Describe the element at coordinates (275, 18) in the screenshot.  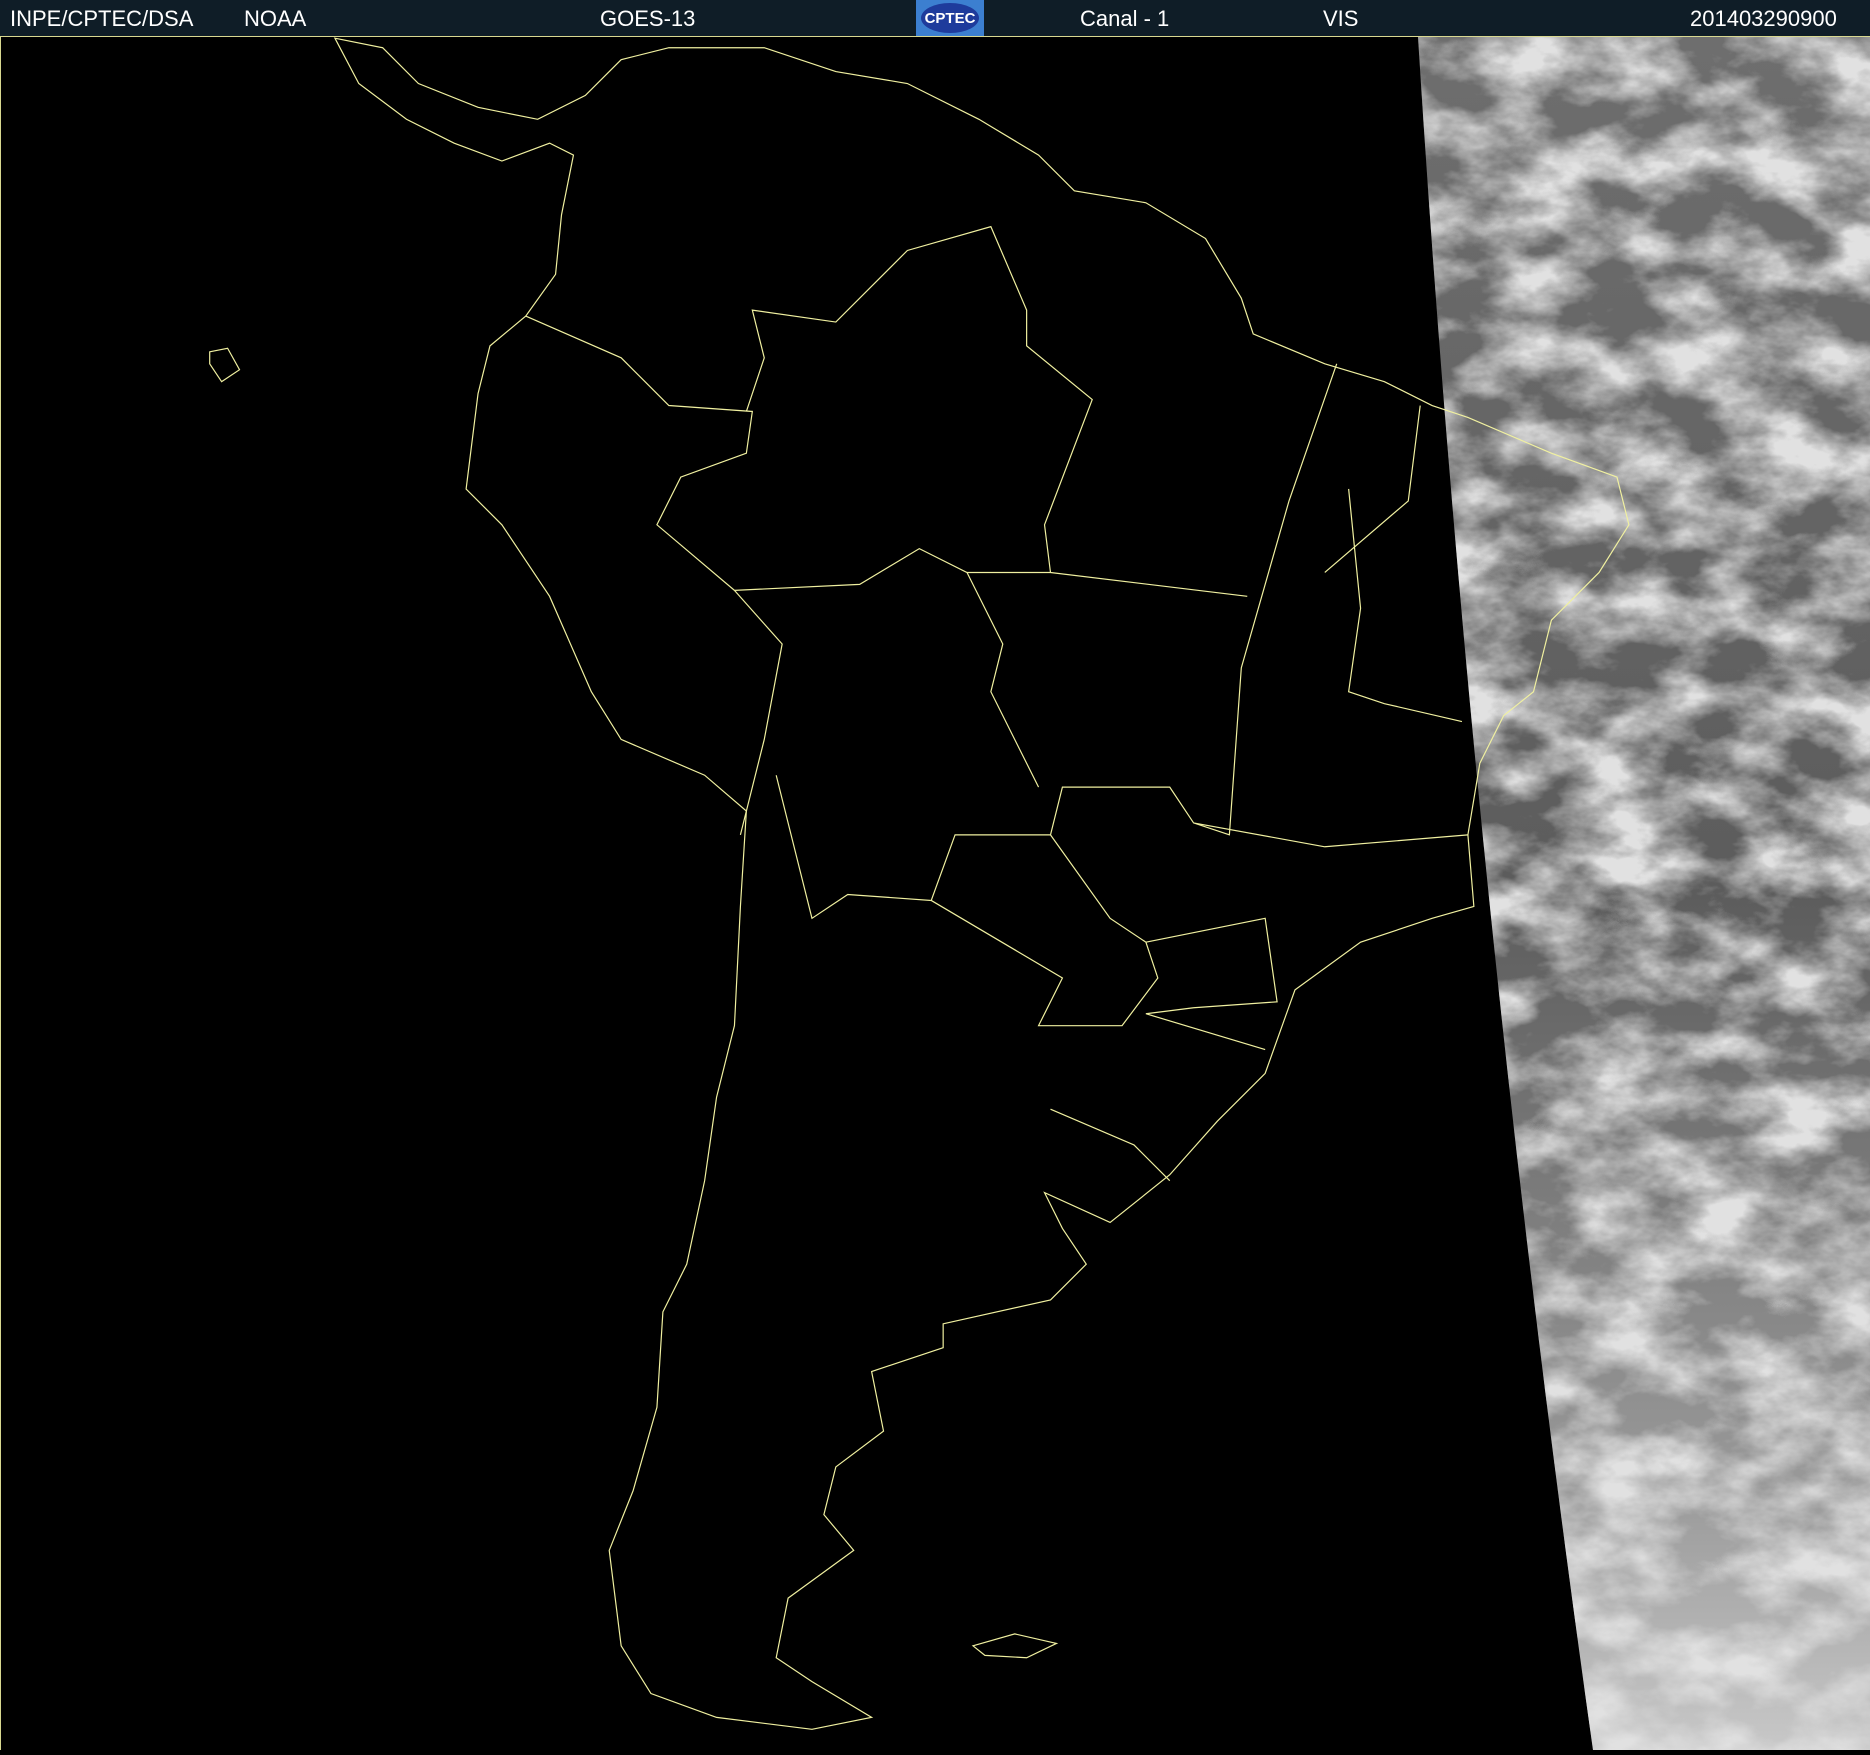
I see `source-label: NOAA` at that location.